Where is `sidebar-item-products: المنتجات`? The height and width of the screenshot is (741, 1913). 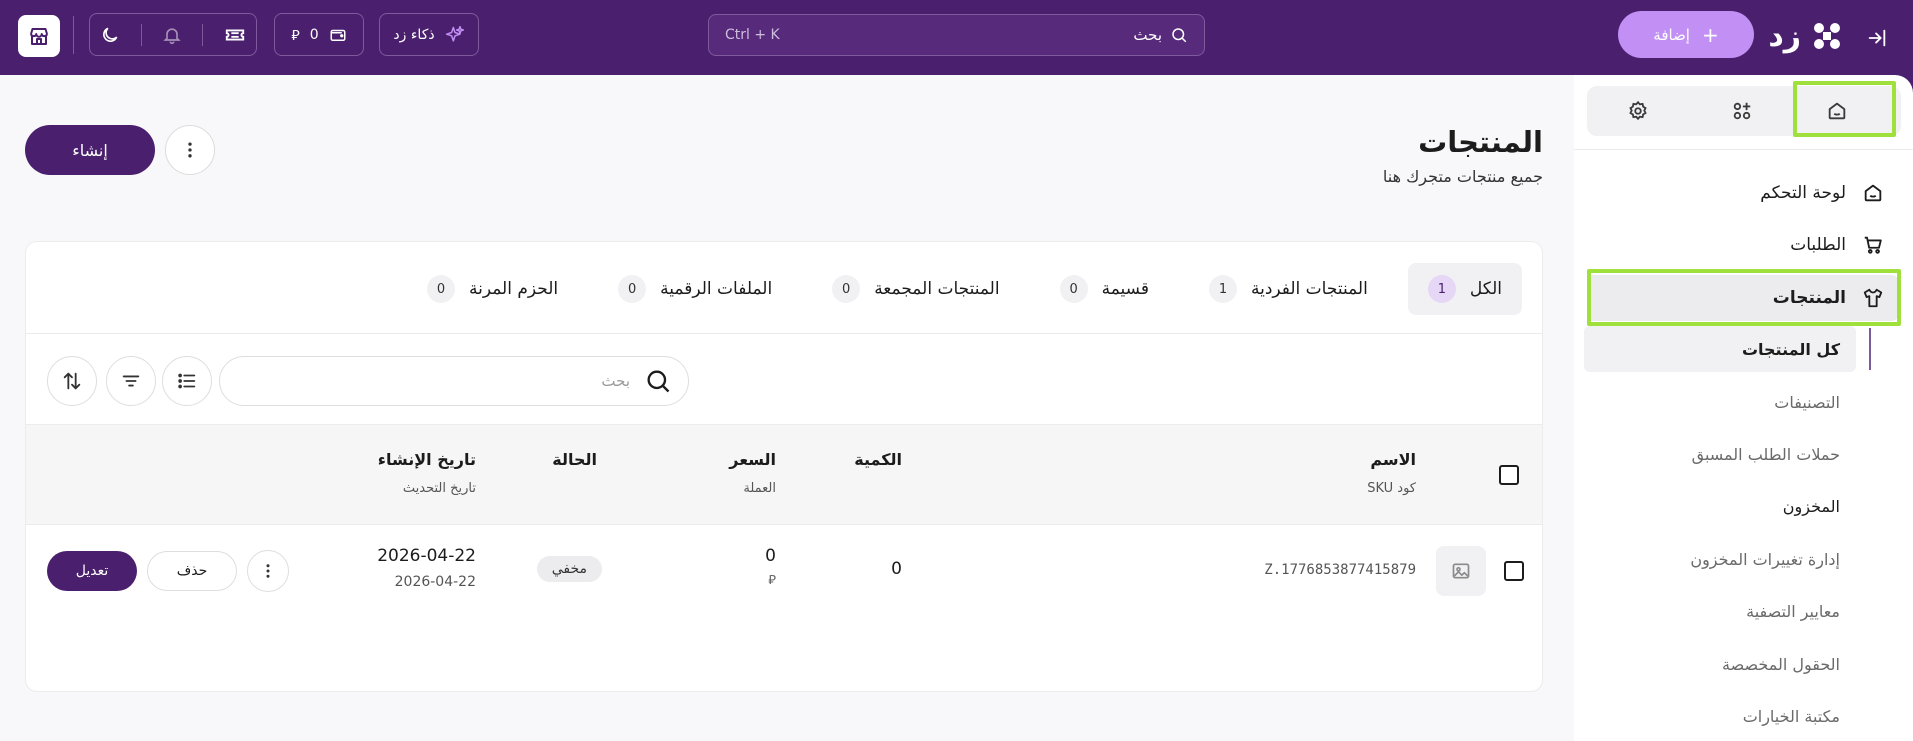 sidebar-item-products: المنتجات is located at coordinates (1742, 298).